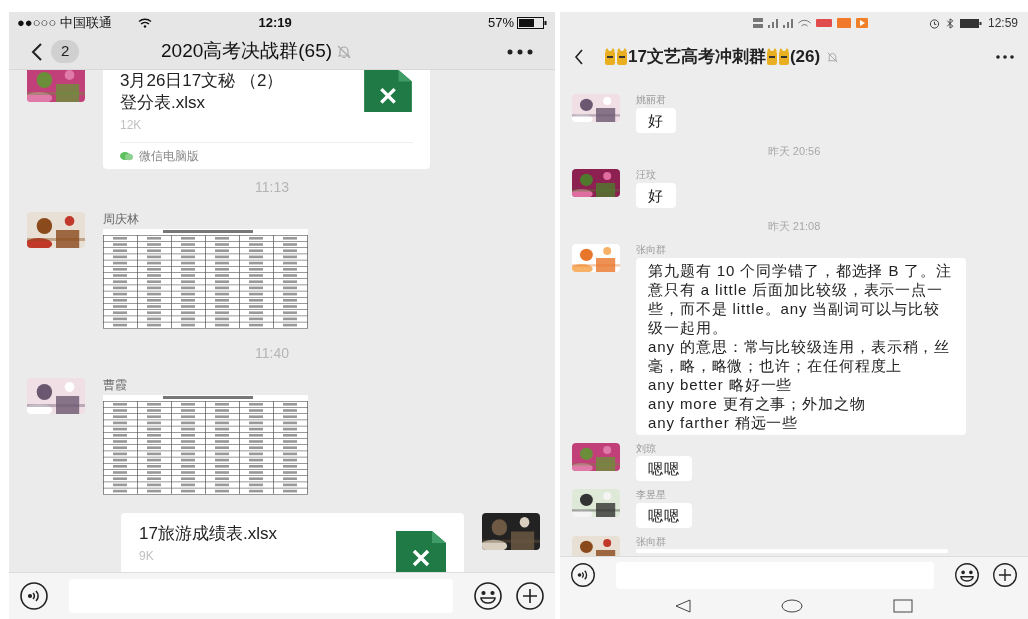 This screenshot has width=1028, height=619. Describe the element at coordinates (64, 23) in the screenshot. I see `carrier-label: ●●○○○ 中国联通` at that location.